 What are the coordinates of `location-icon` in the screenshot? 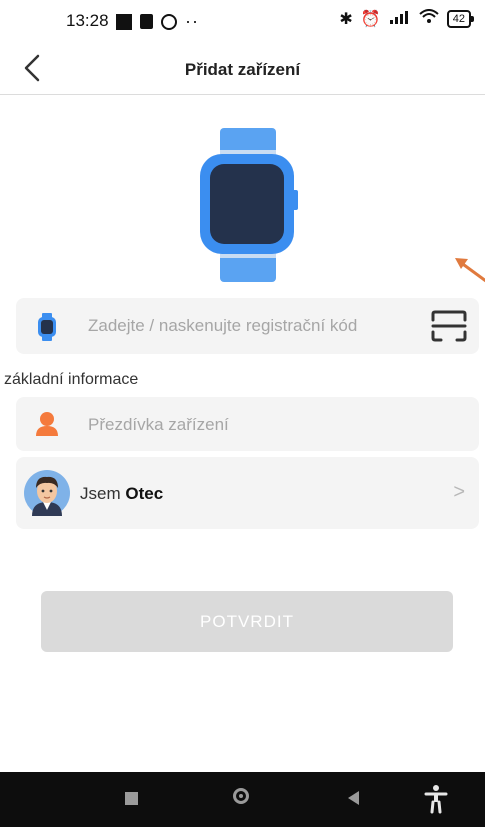 It's located at (169, 21).